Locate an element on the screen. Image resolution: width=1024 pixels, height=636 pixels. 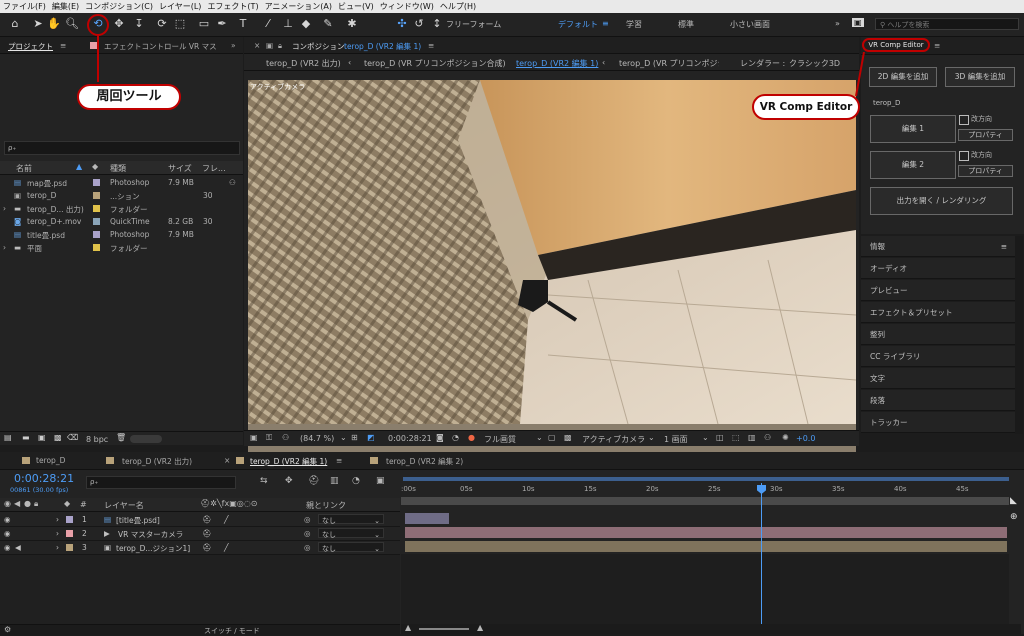
comp-tab-name: terop_D (VR2 編集 1) is located at coordinates (382, 46).